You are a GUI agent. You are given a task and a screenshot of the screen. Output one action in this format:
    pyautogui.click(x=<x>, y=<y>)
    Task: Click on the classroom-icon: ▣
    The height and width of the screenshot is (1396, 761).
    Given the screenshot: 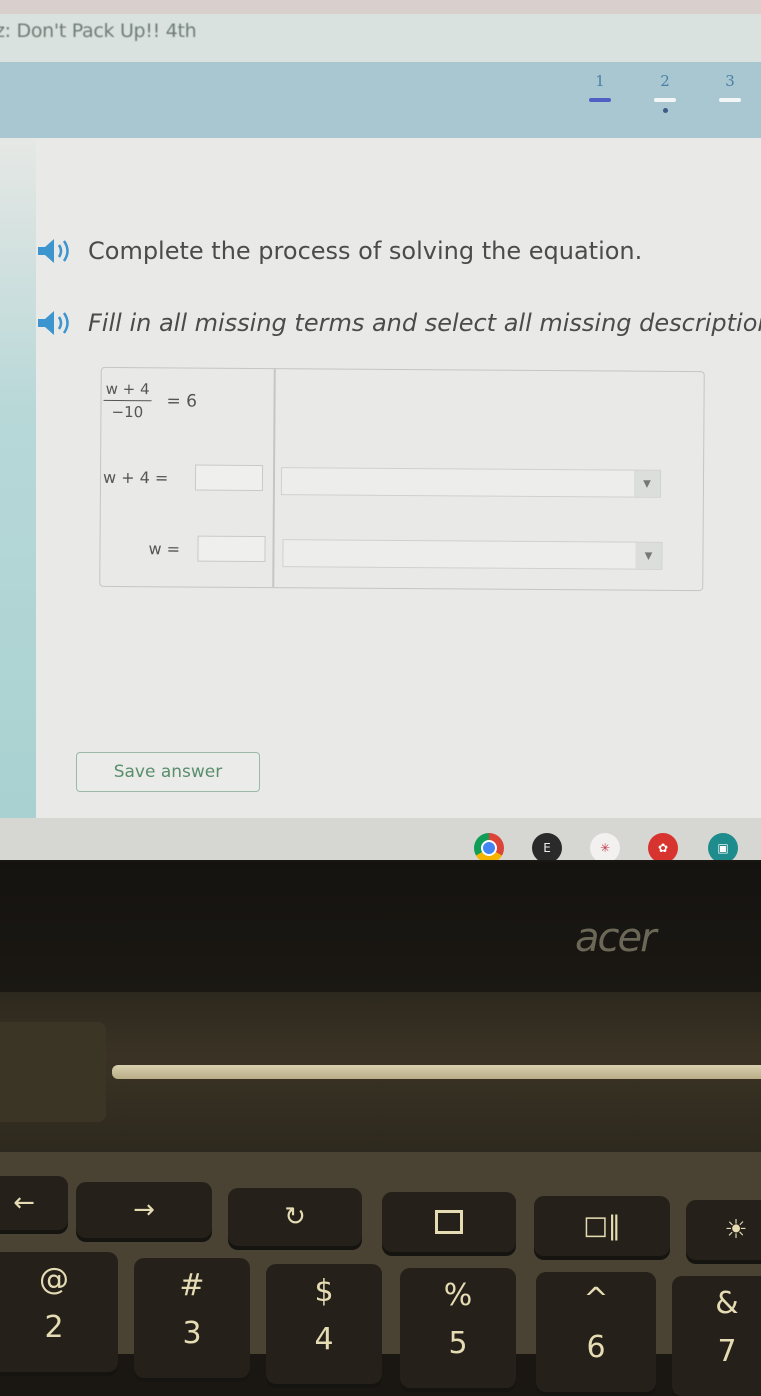 What is the action you would take?
    pyautogui.click(x=723, y=846)
    